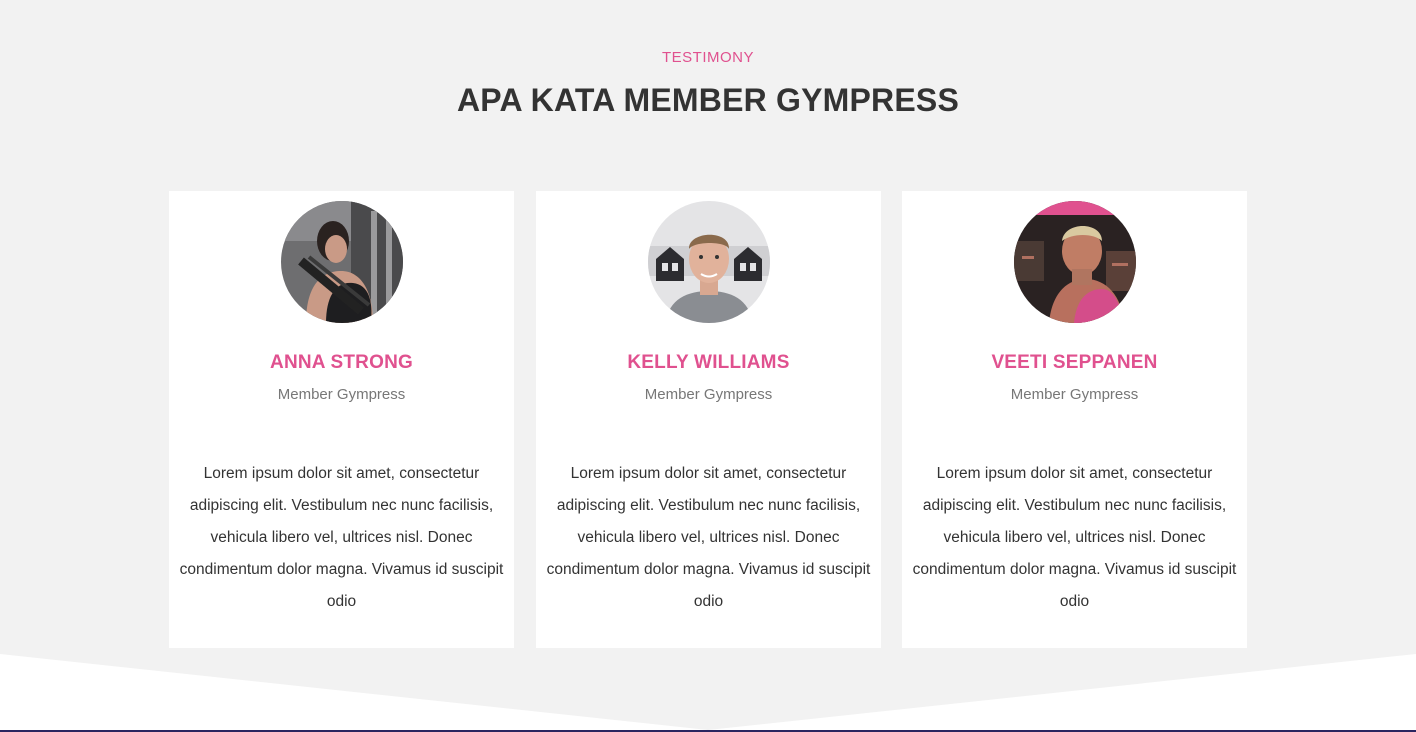 The height and width of the screenshot is (732, 1416). What do you see at coordinates (707, 100) in the screenshot?
I see `section-title: APA KATA MEMBER GYMPRESS` at bounding box center [707, 100].